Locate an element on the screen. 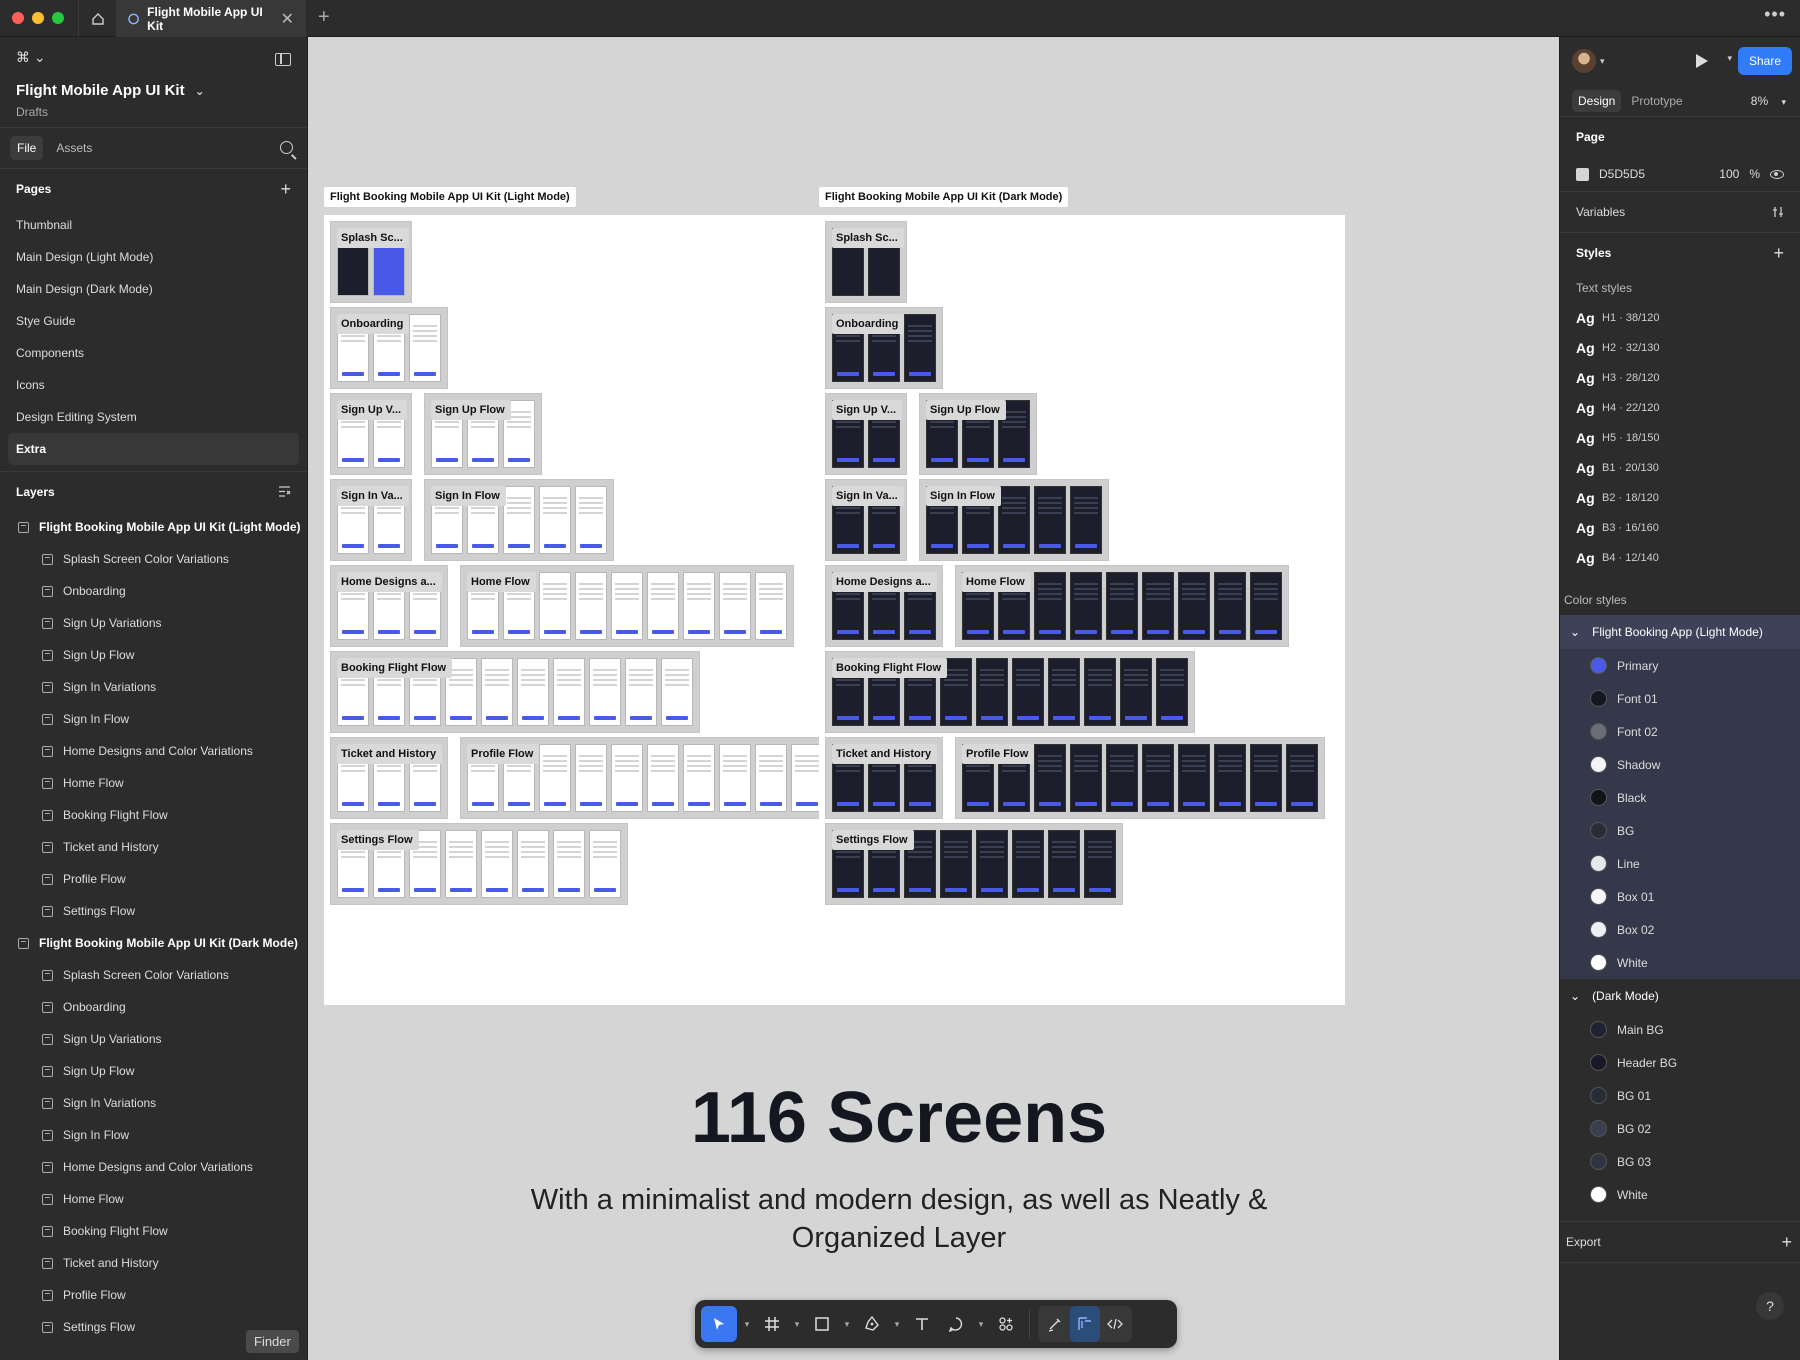 This screenshot has width=1800, height=1360. shape-tool-button is located at coordinates (822, 1324).